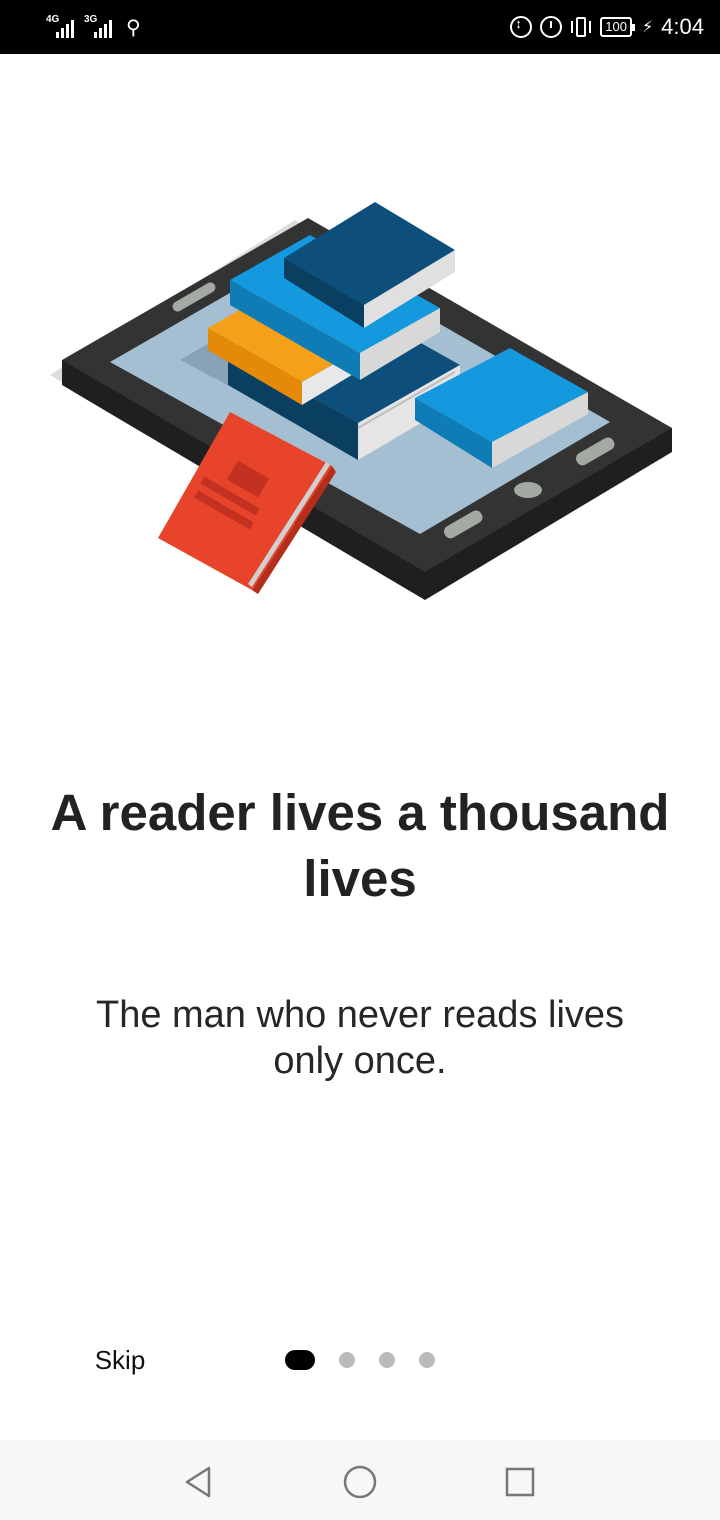 The image size is (720, 1520). I want to click on signal-3g-icon: 3G, so click(99, 27).